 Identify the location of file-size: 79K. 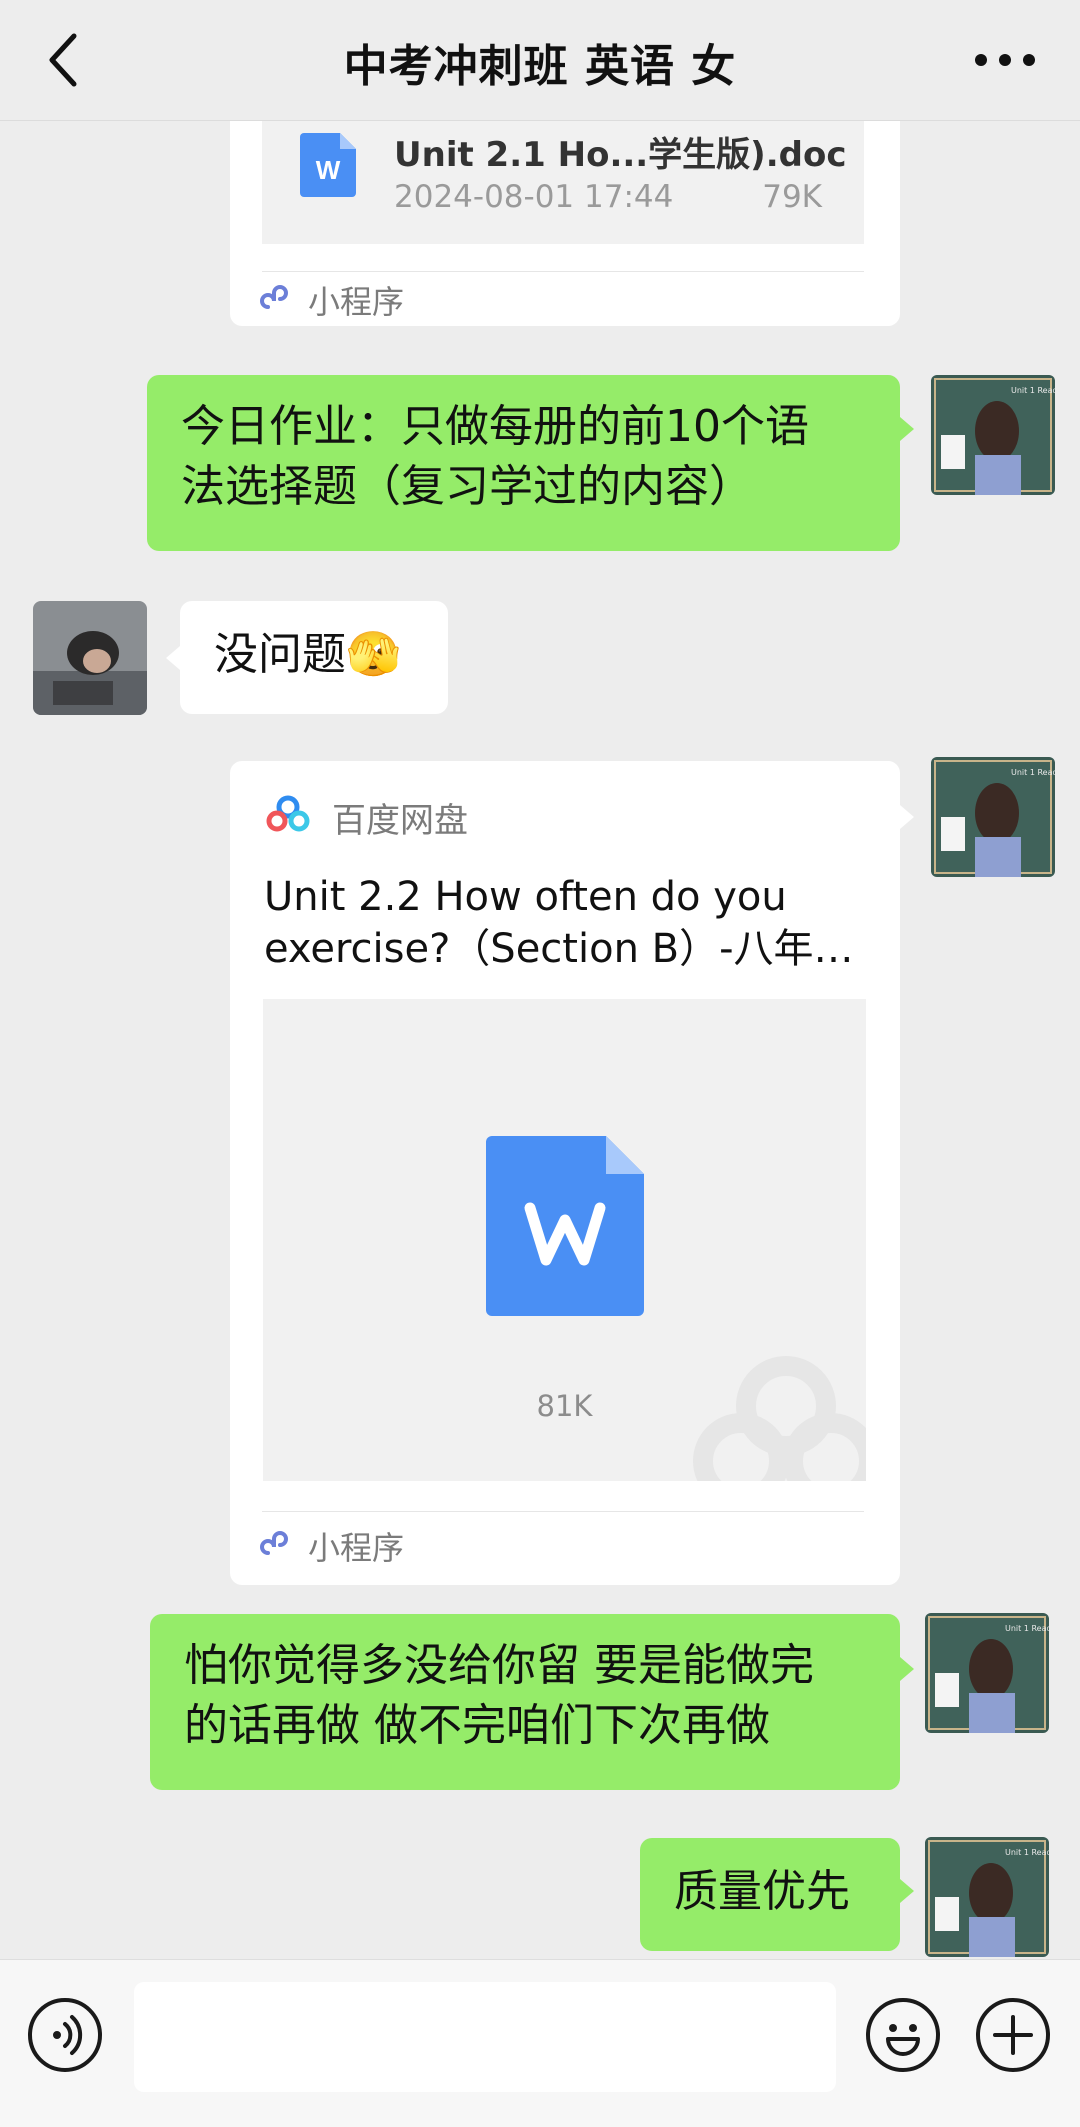
(792, 197).